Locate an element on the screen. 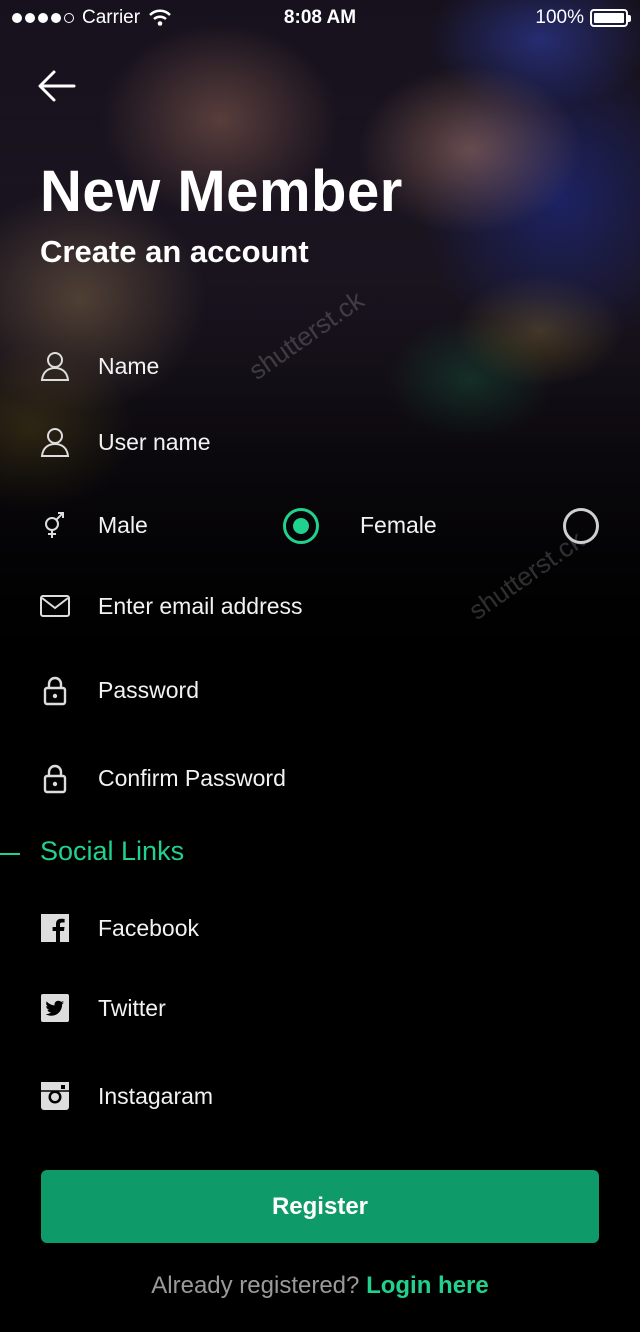 The height and width of the screenshot is (1332, 640). password-field: Password is located at coordinates (118, 690).